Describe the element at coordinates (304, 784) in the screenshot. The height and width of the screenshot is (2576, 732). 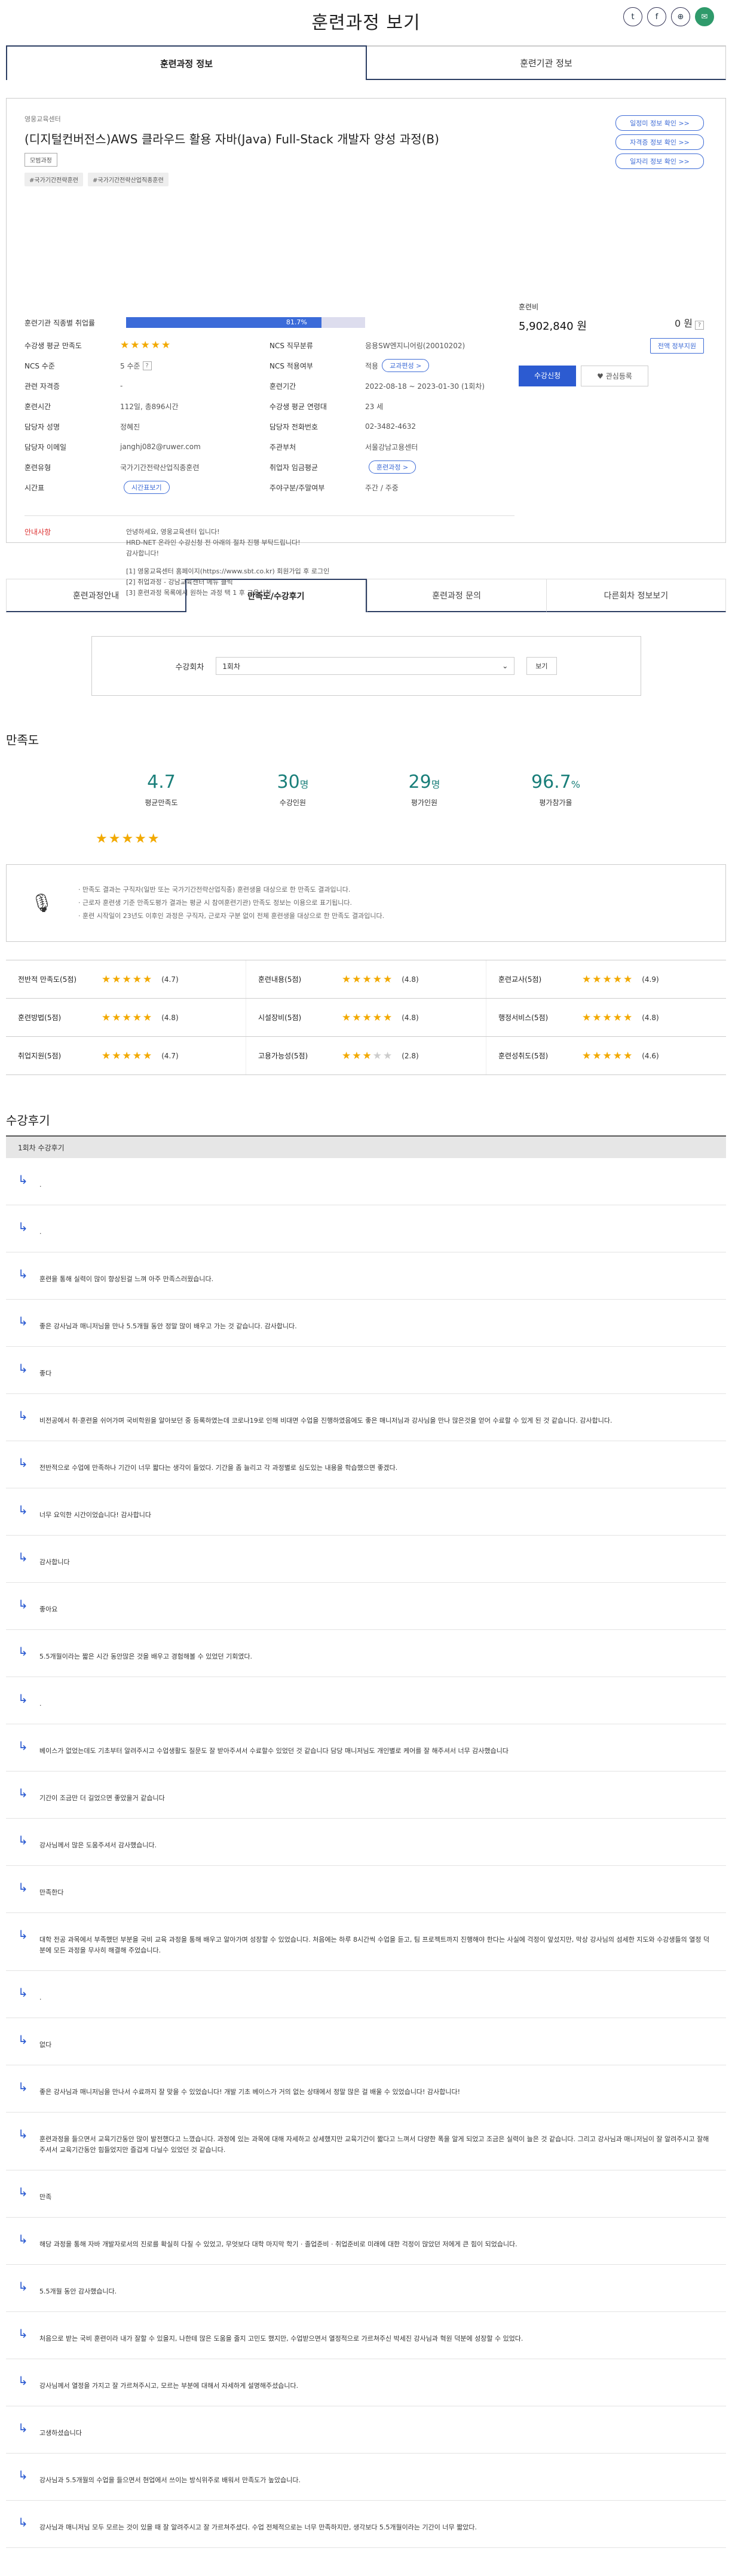
I see `stat-unit: 명` at that location.